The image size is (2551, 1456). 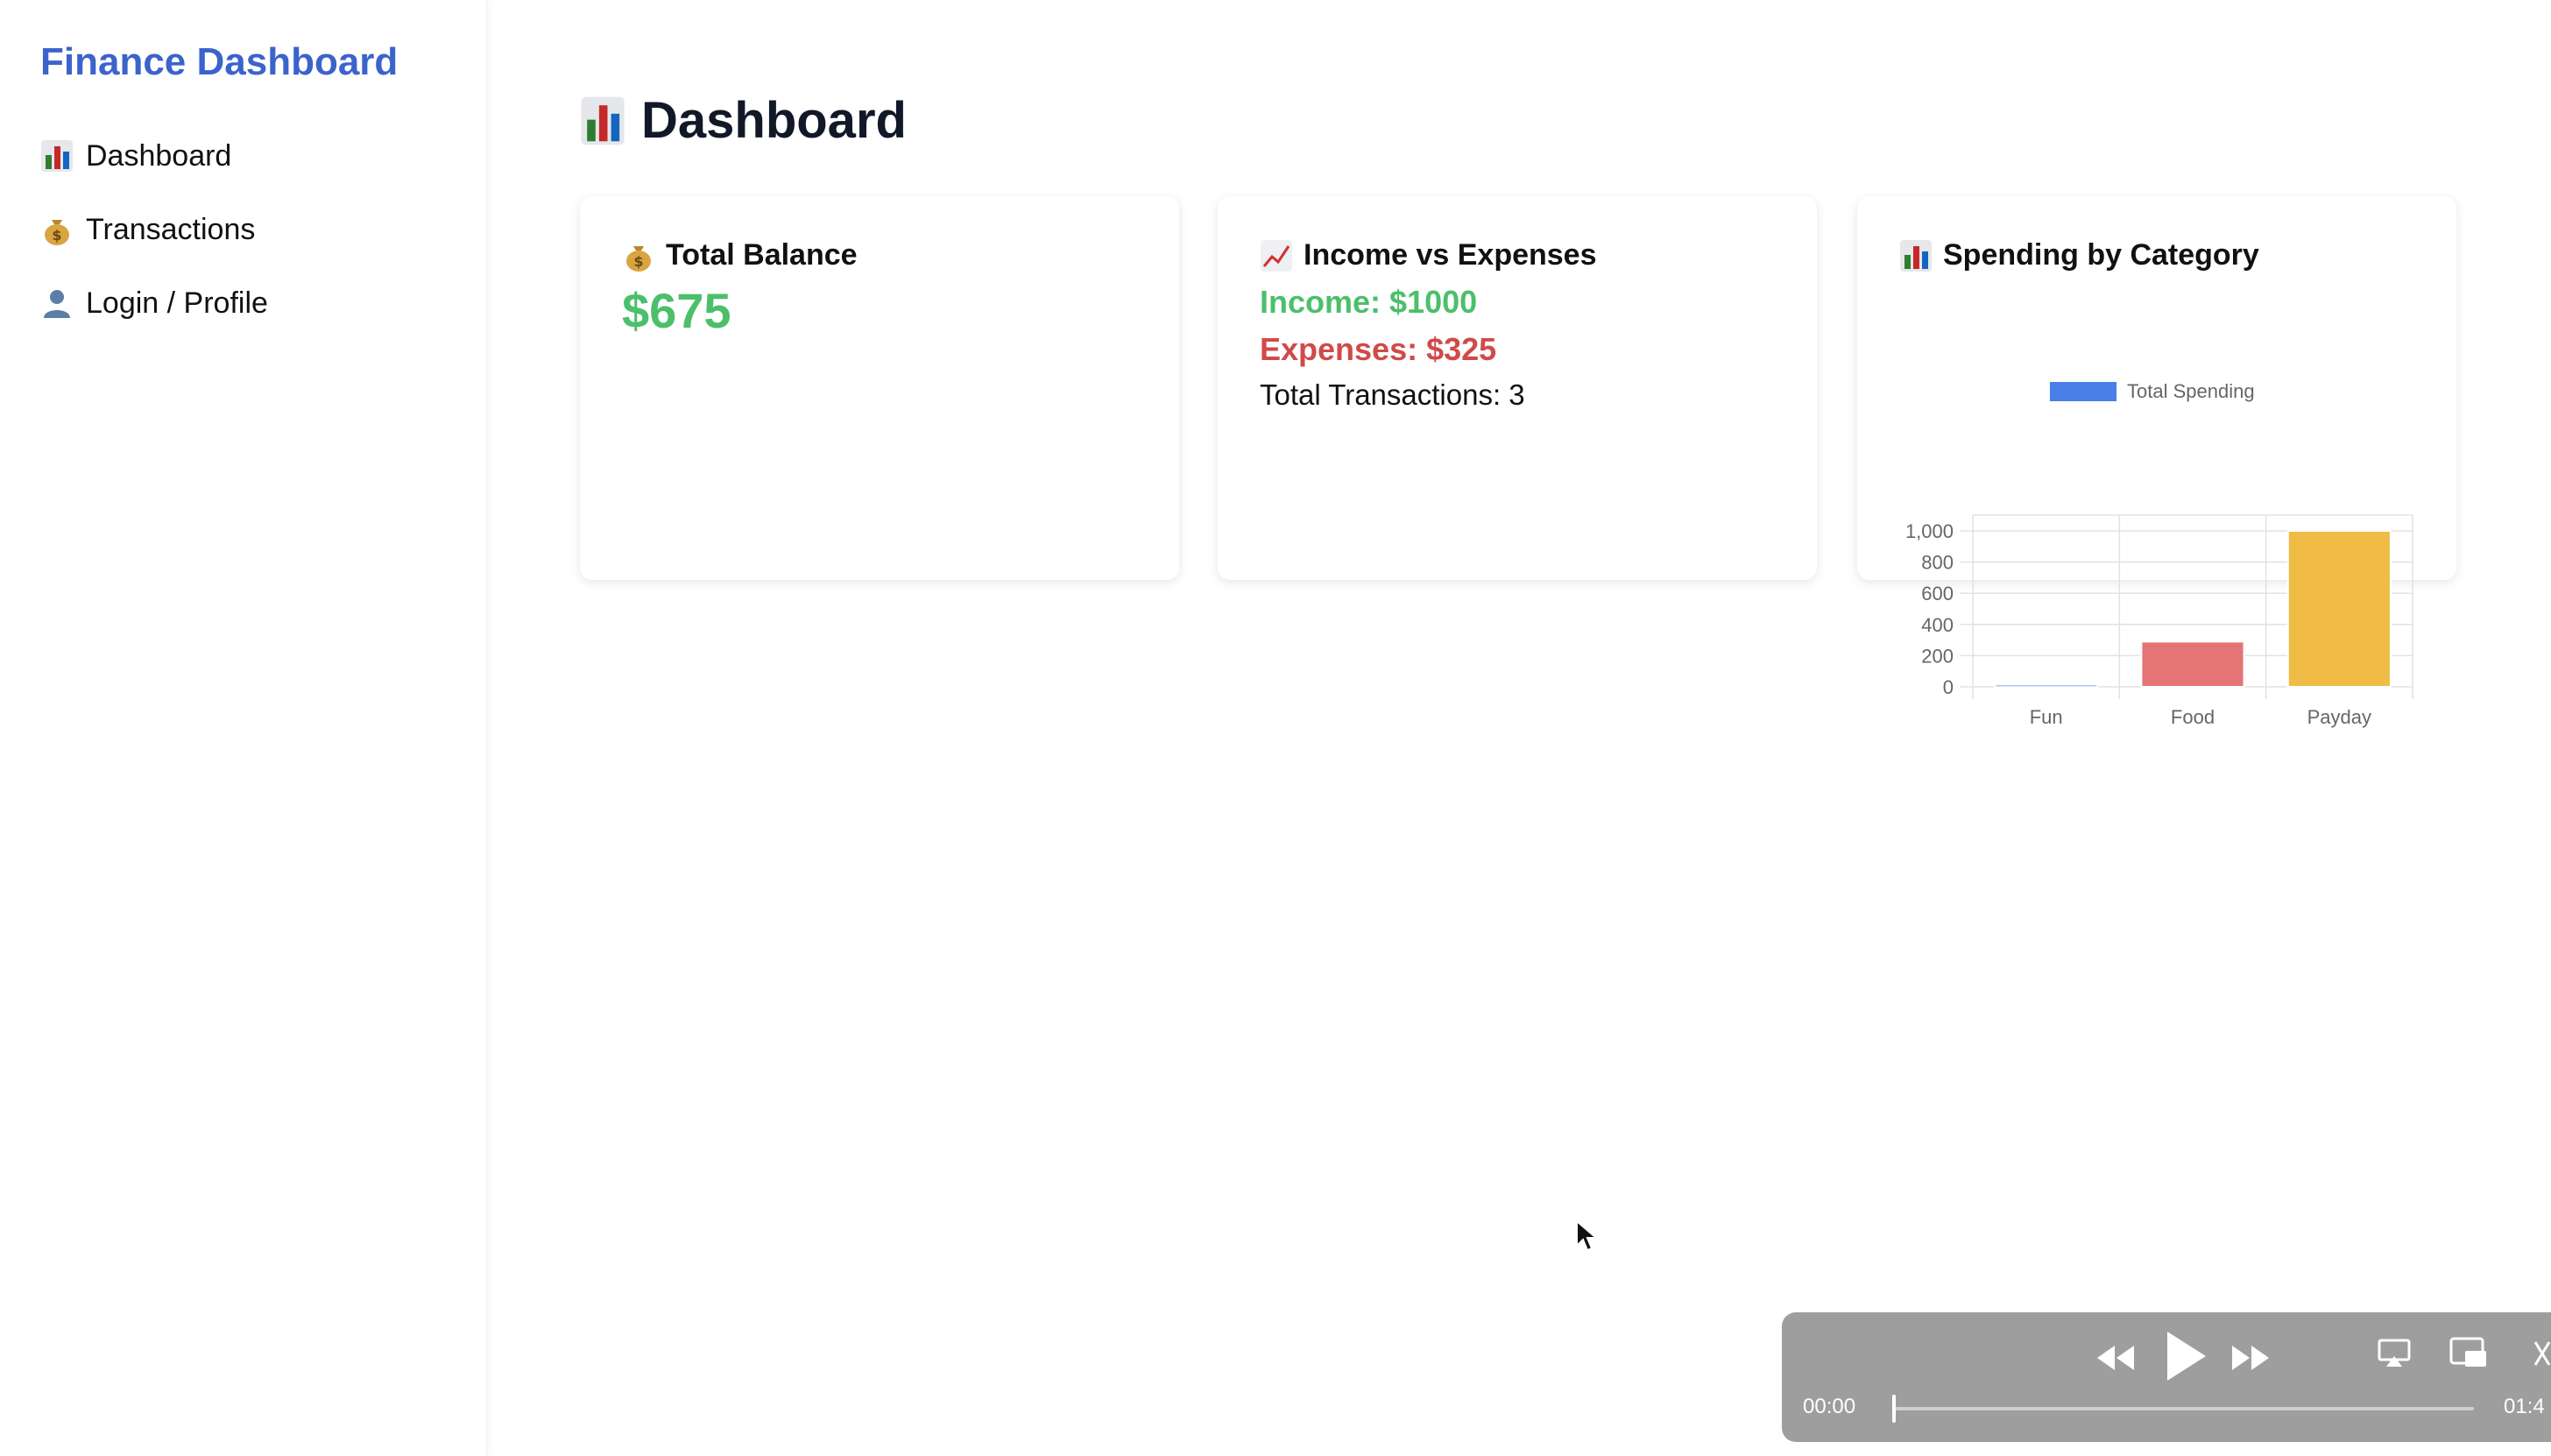 I want to click on y-tick-label: 400, so click(x=1937, y=625).